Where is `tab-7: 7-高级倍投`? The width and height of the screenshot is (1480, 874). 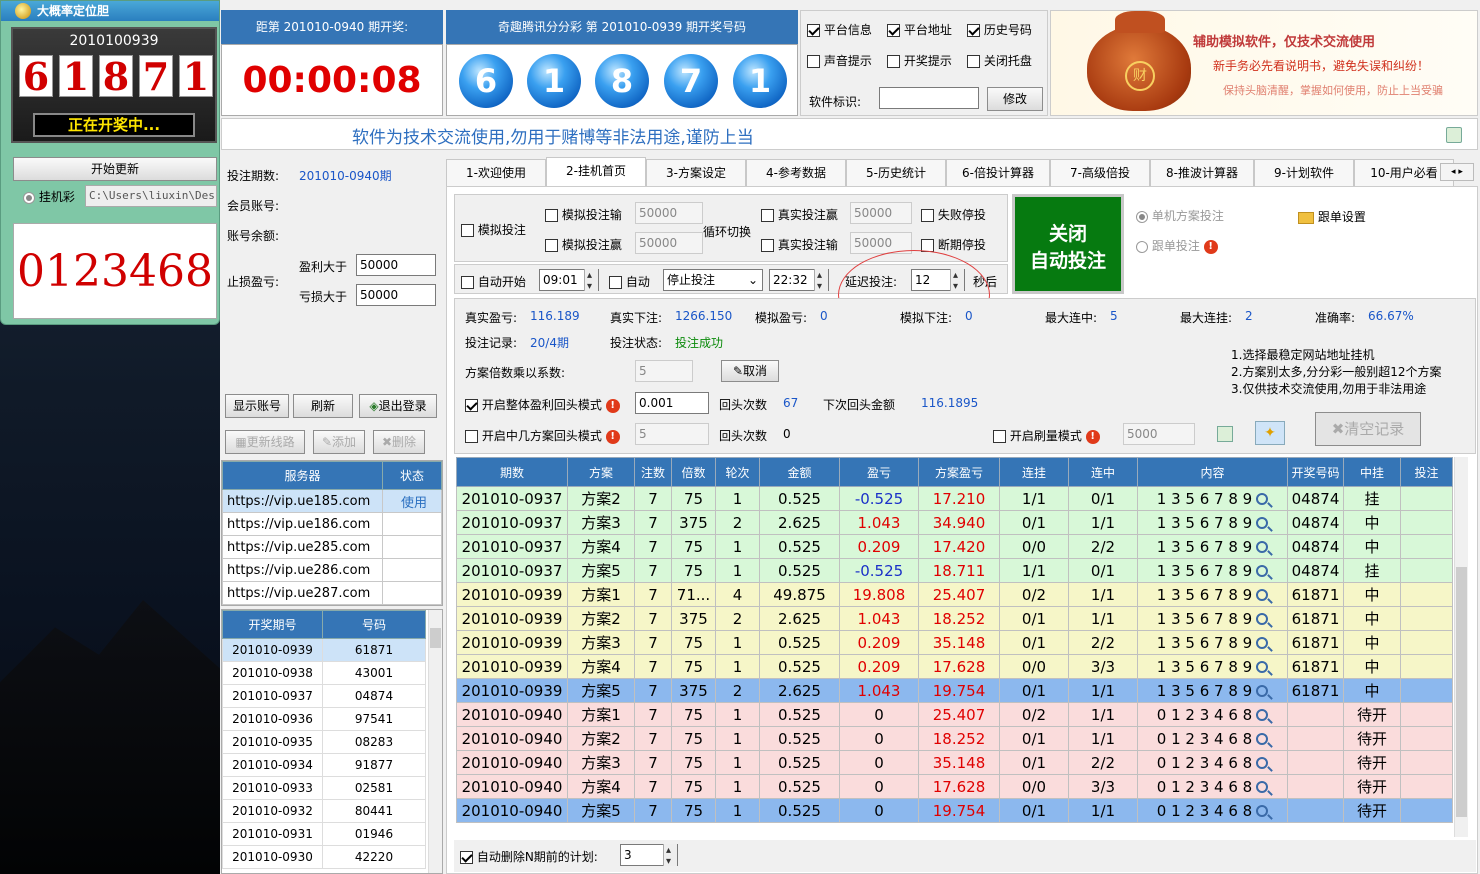
tab-7: 7-高级倍投 is located at coordinates (1100, 172).